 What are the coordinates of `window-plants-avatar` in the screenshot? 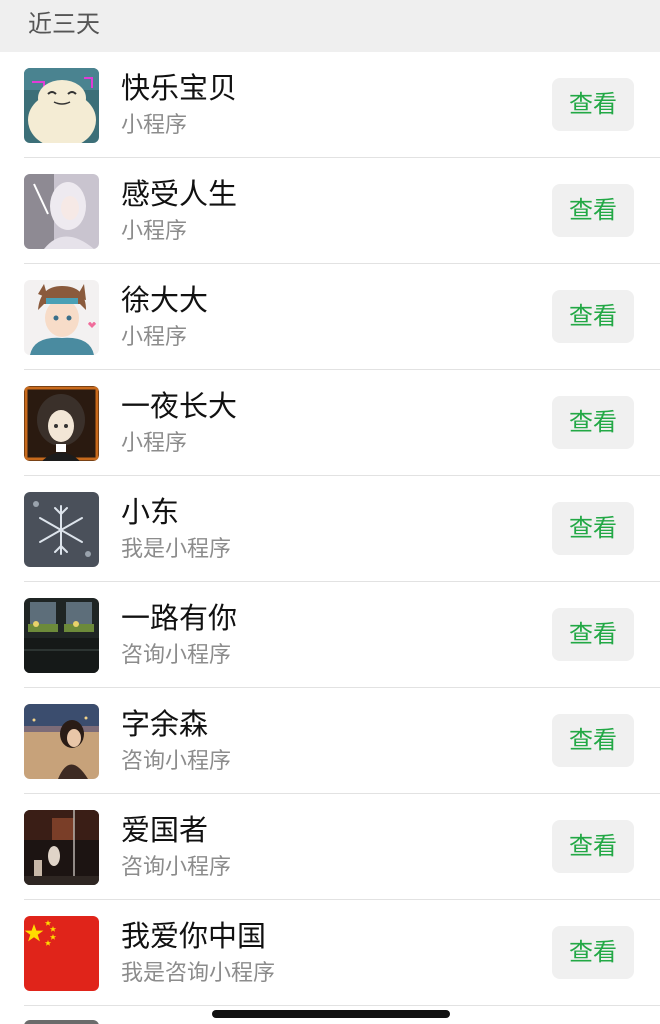 It's located at (61, 635).